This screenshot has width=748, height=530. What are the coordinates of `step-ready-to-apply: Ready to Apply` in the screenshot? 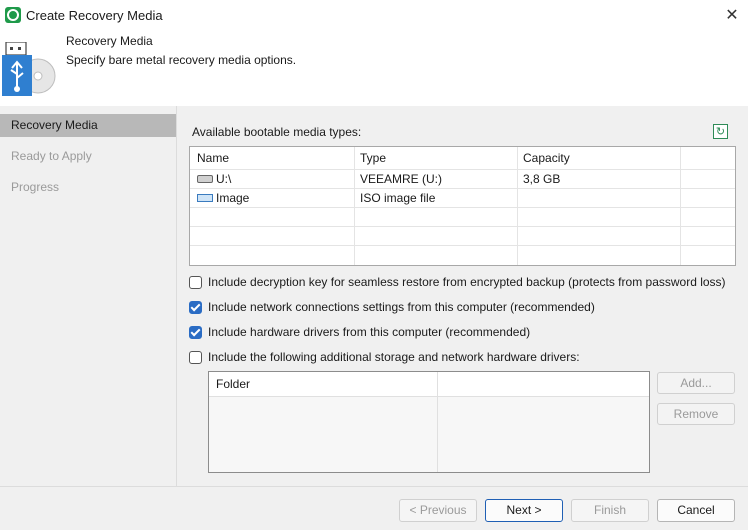 It's located at (51, 156).